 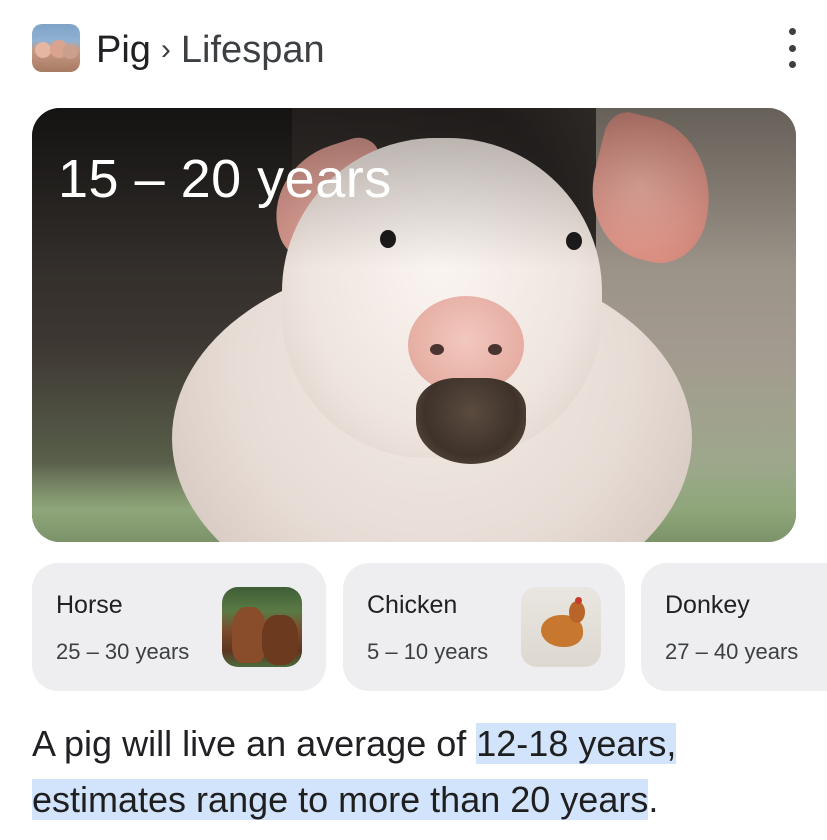 I want to click on answer-suffix: ., so click(x=653, y=799).